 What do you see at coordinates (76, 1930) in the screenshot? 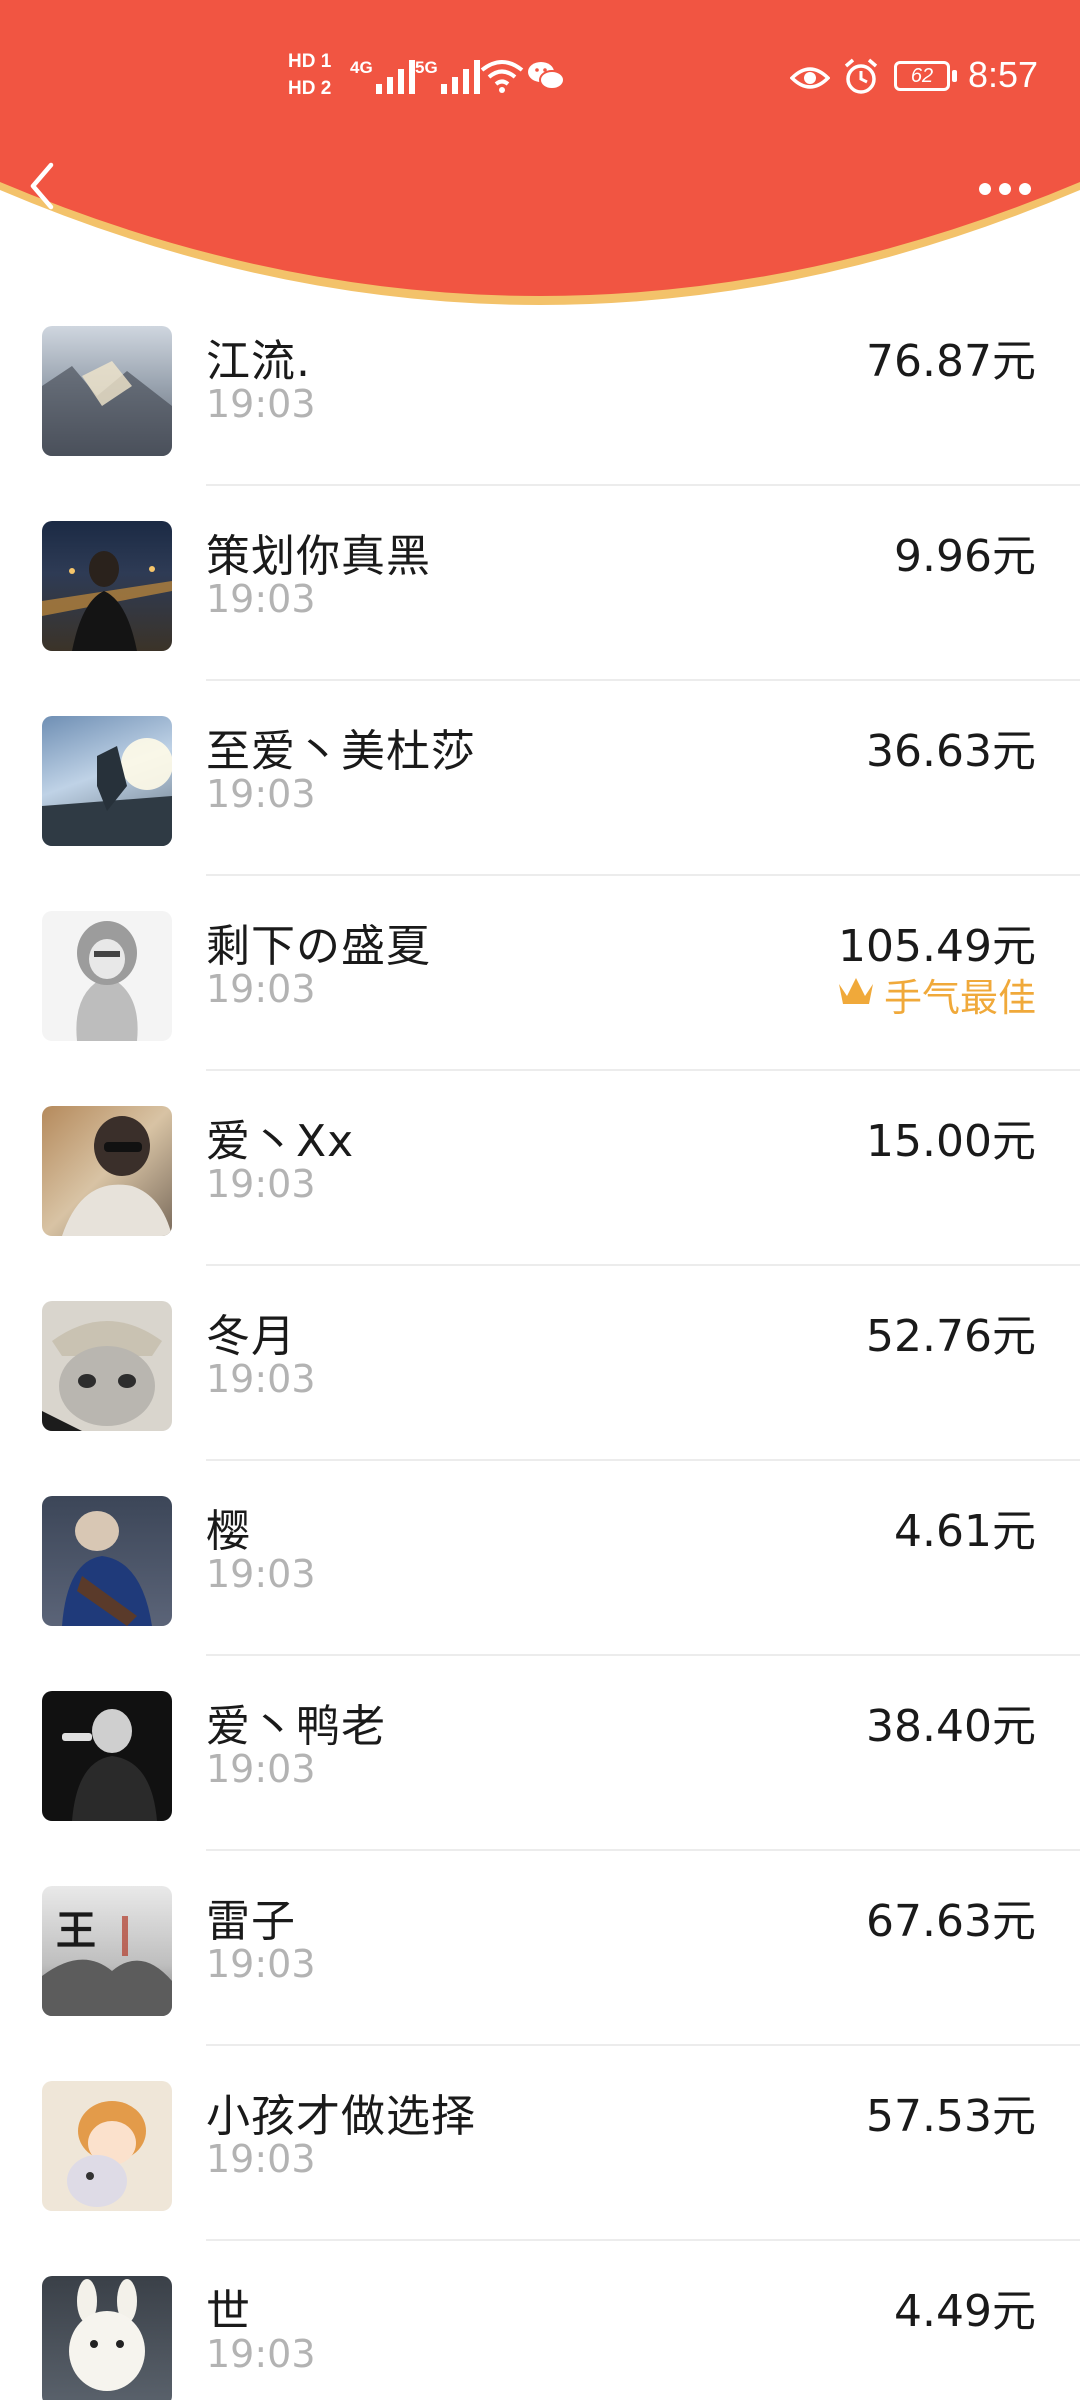
I see `svg-text: 王` at bounding box center [76, 1930].